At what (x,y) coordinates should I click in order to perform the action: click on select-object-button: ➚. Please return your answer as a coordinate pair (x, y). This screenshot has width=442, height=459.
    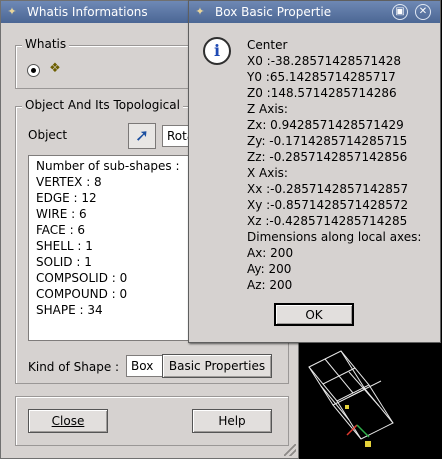
    Looking at the image, I should click on (142, 136).